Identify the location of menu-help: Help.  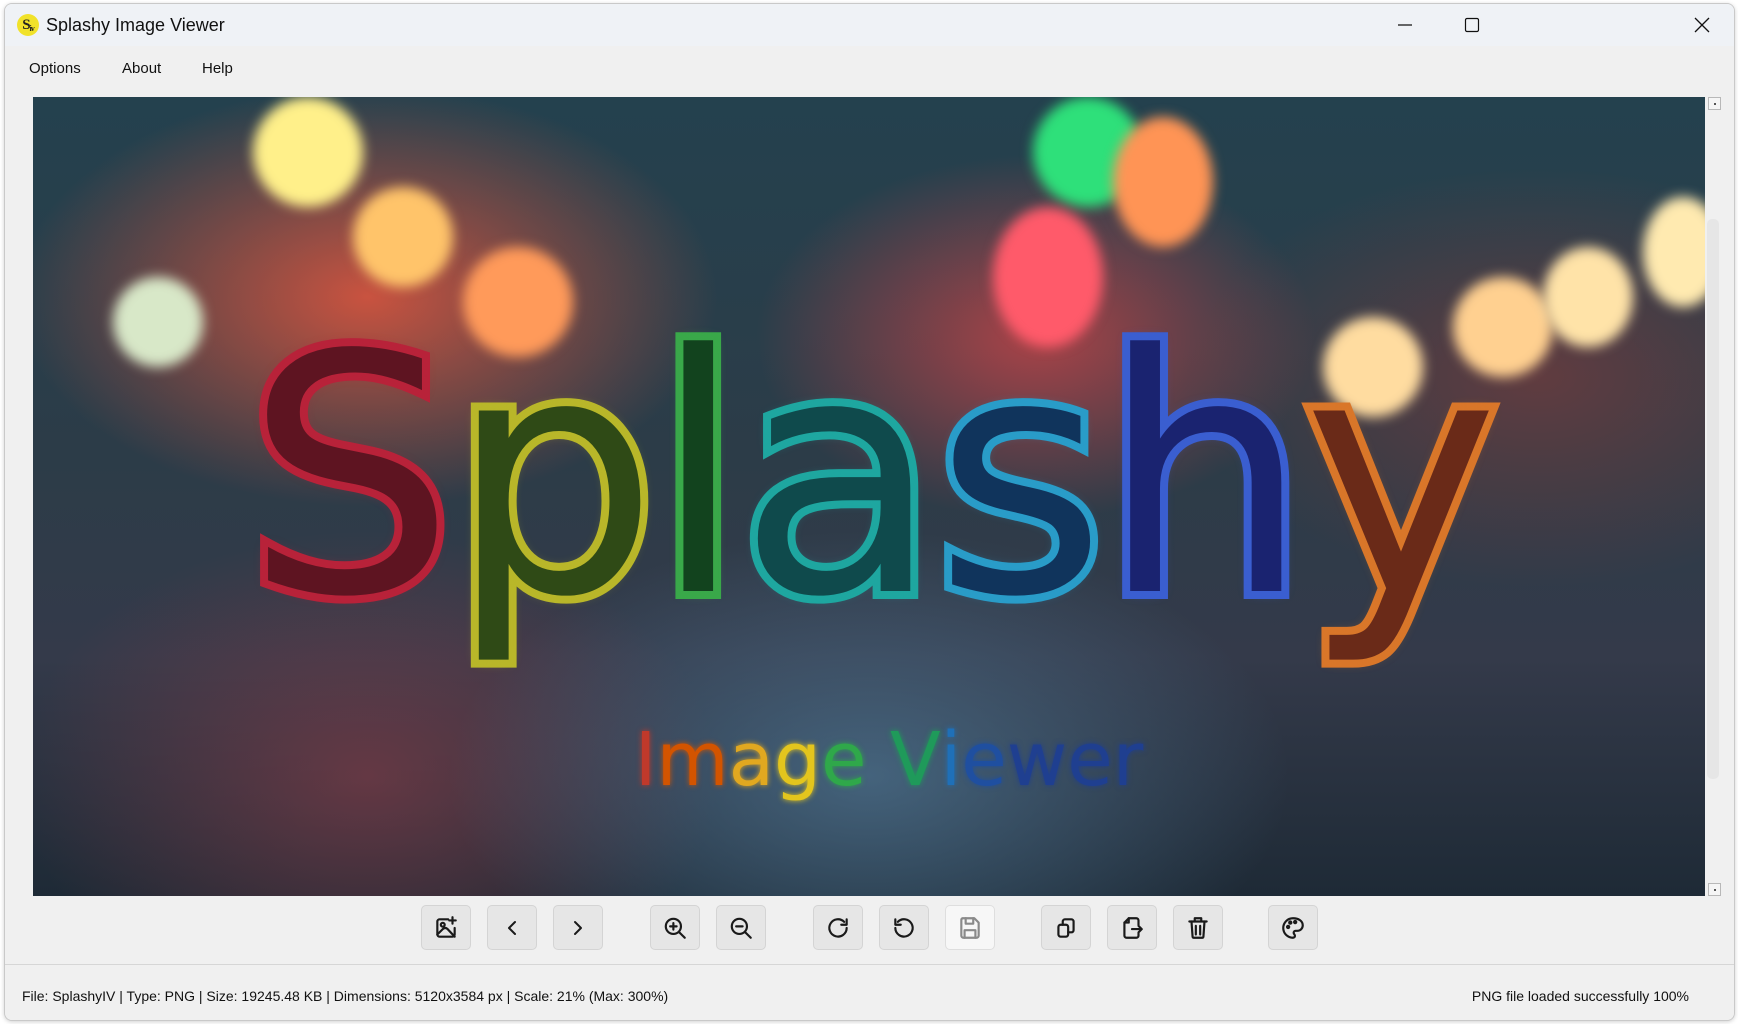
(217, 68).